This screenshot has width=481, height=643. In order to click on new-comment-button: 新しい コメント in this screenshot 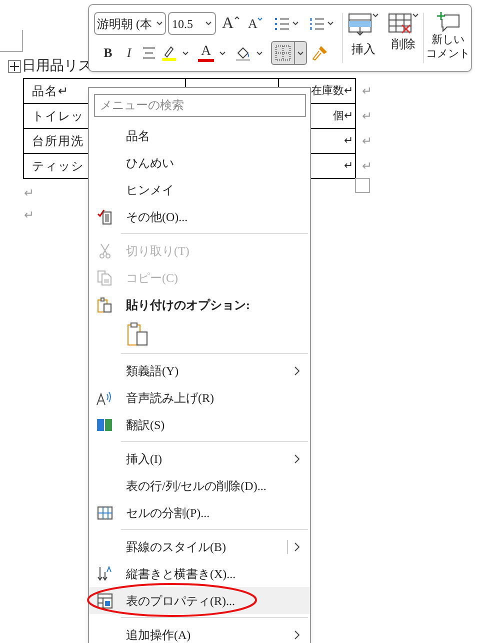, I will do `click(448, 38)`.